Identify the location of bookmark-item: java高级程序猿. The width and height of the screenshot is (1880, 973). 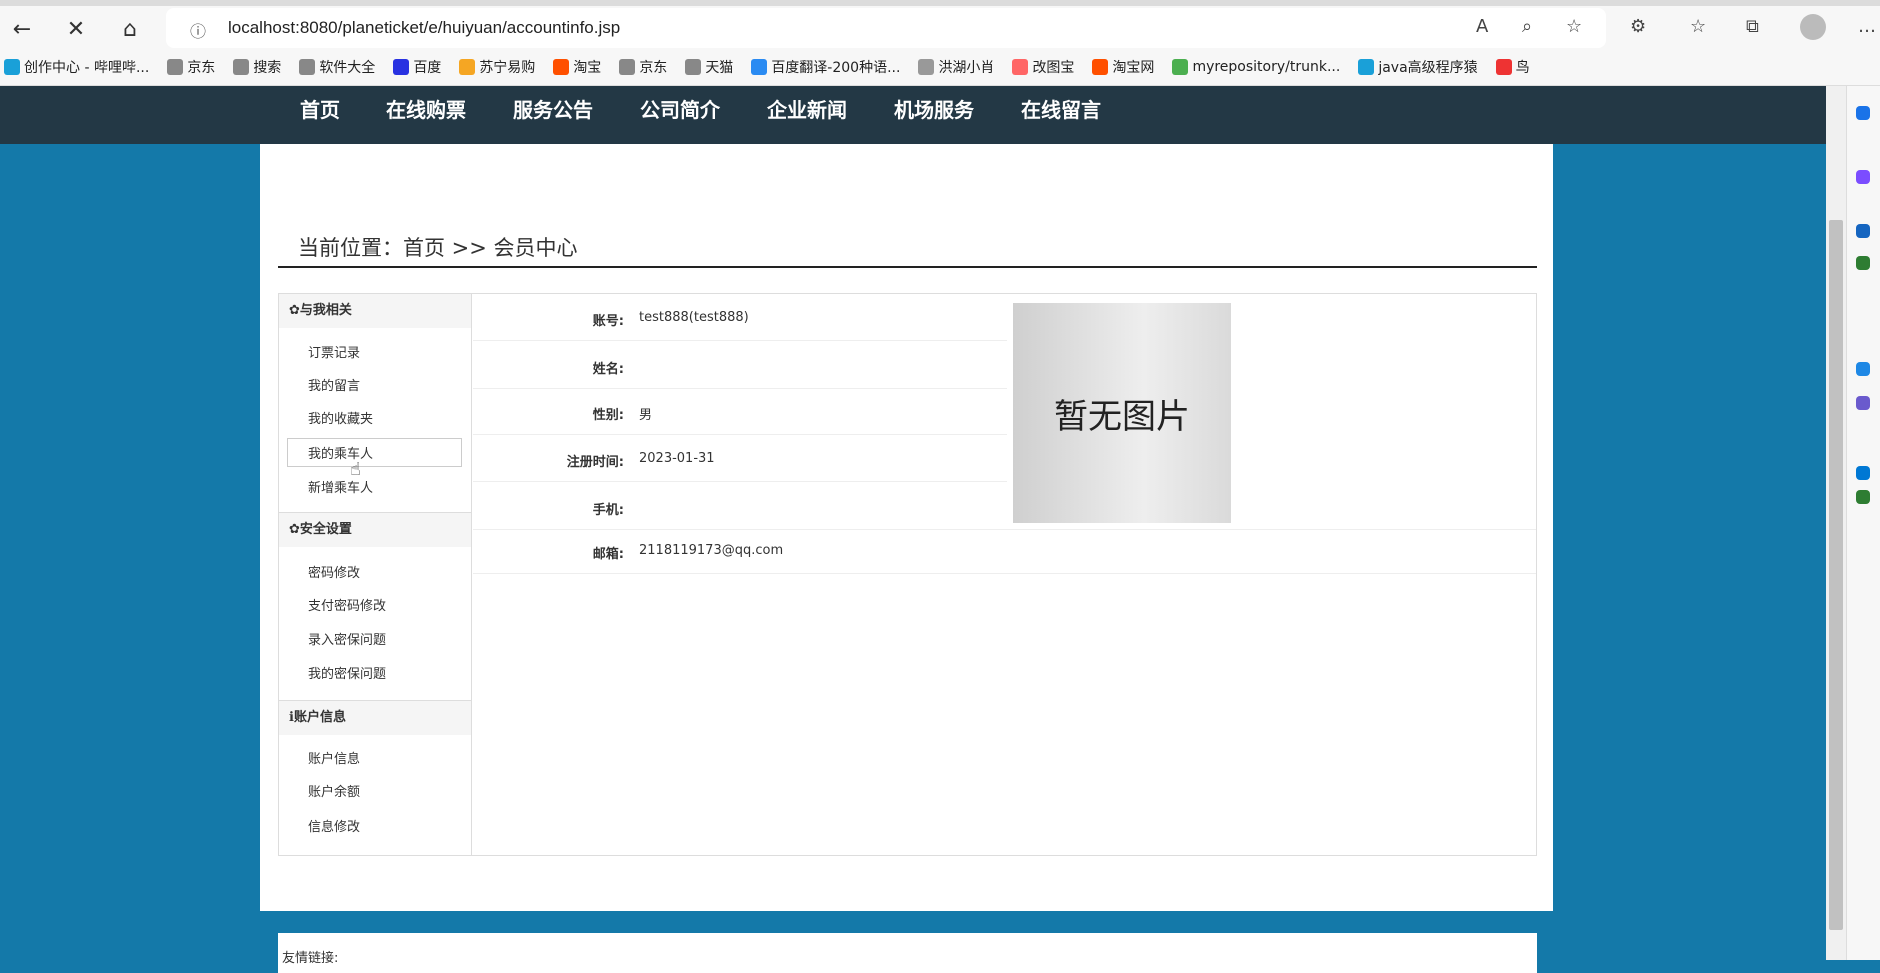
(1418, 67).